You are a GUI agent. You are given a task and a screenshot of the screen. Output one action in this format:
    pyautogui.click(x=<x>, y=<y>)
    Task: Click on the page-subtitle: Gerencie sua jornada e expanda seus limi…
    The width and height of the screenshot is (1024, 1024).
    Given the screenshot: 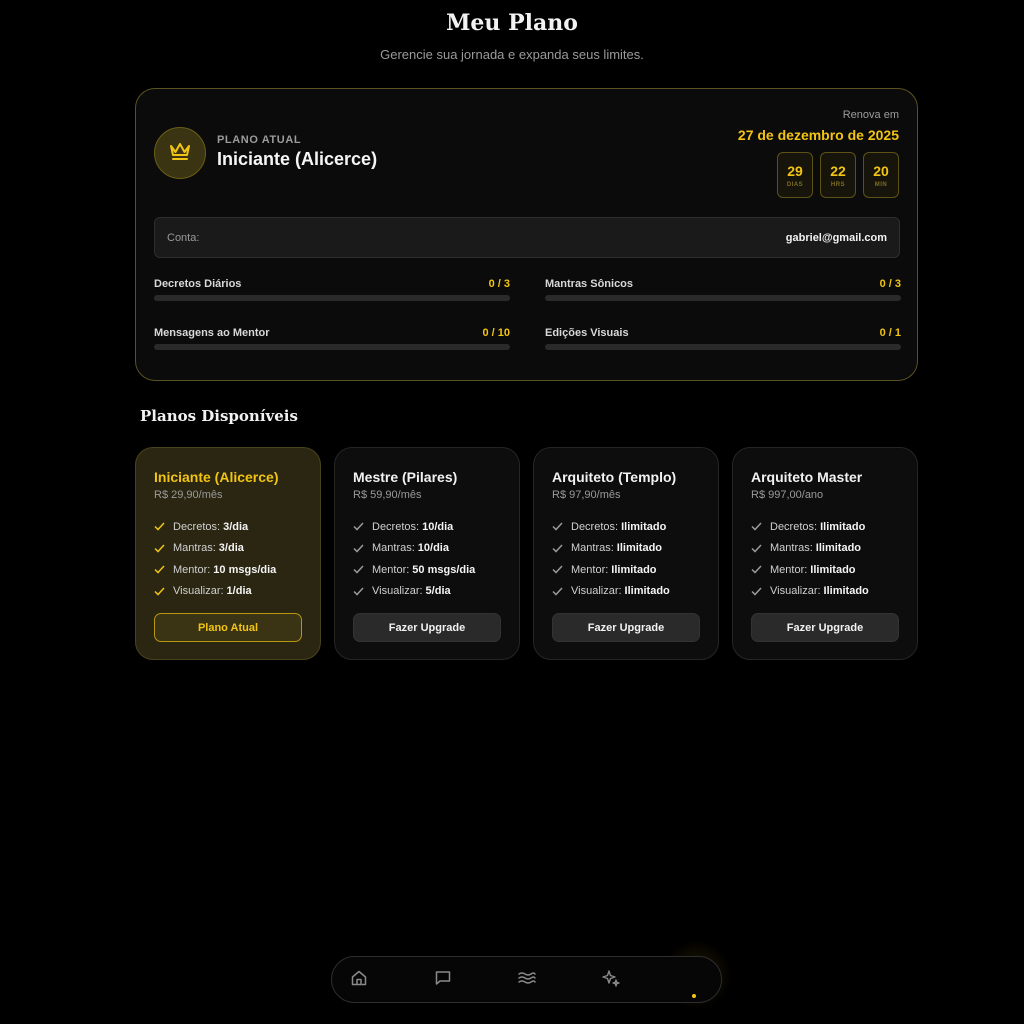 What is the action you would take?
    pyautogui.click(x=512, y=54)
    